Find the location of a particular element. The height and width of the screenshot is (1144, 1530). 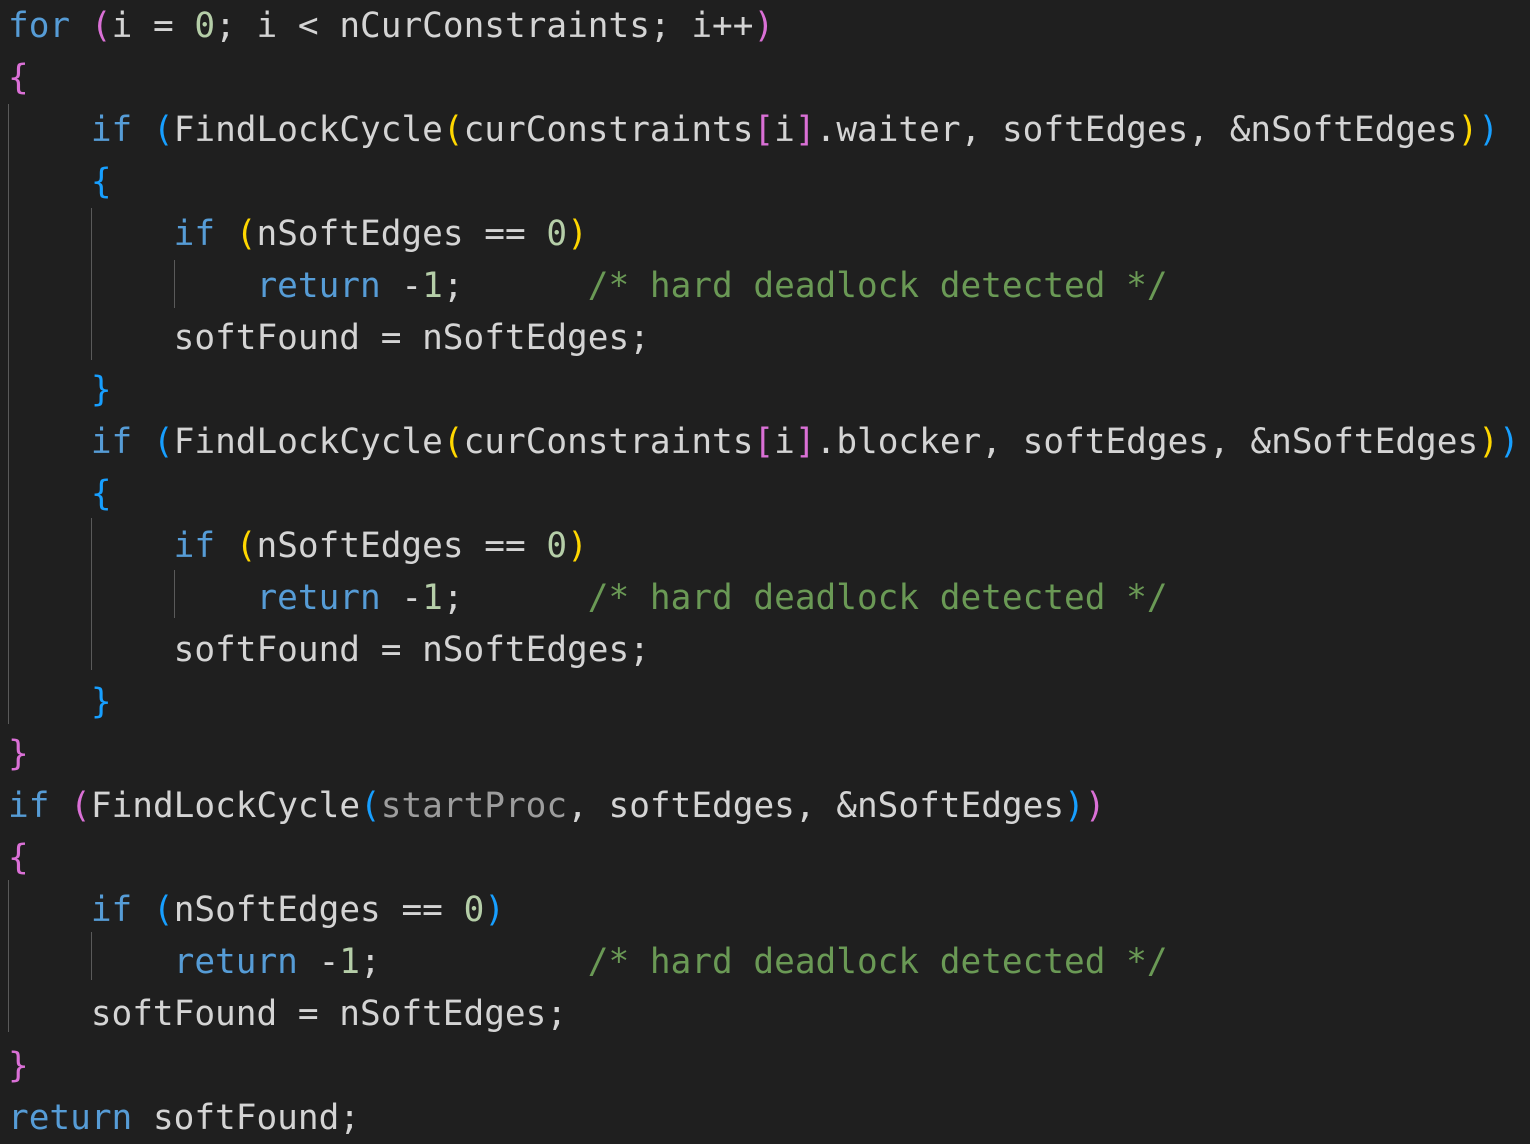

code-line: for (i = 0; i < nCurConstraints; i++) is located at coordinates (391, 26).